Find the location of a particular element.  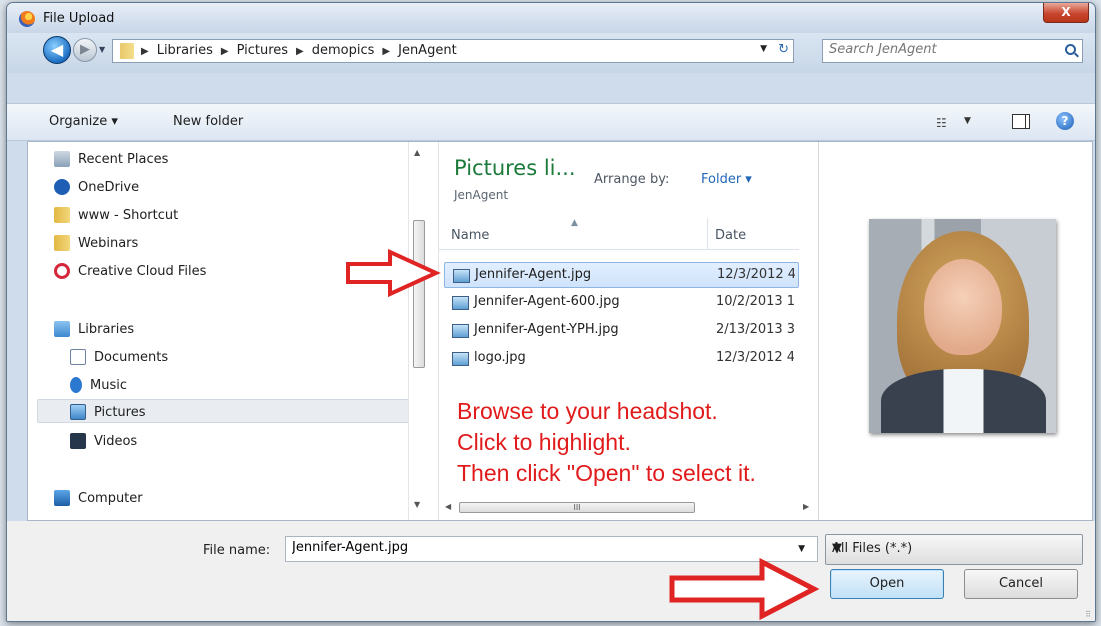

file-name-field is located at coordinates (532, 547).